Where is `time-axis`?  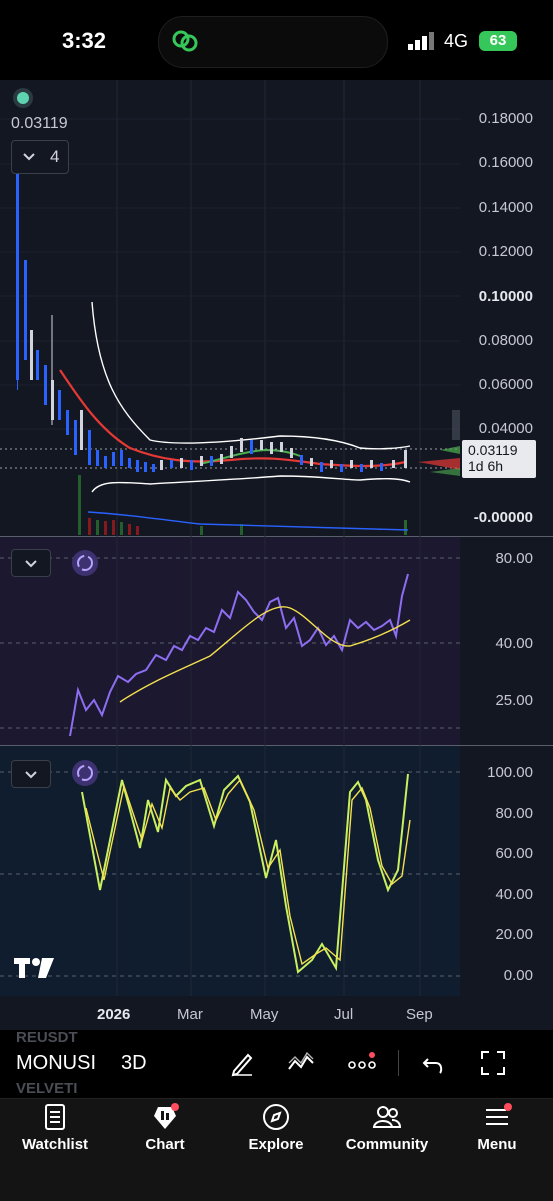 time-axis is located at coordinates (230, 1013).